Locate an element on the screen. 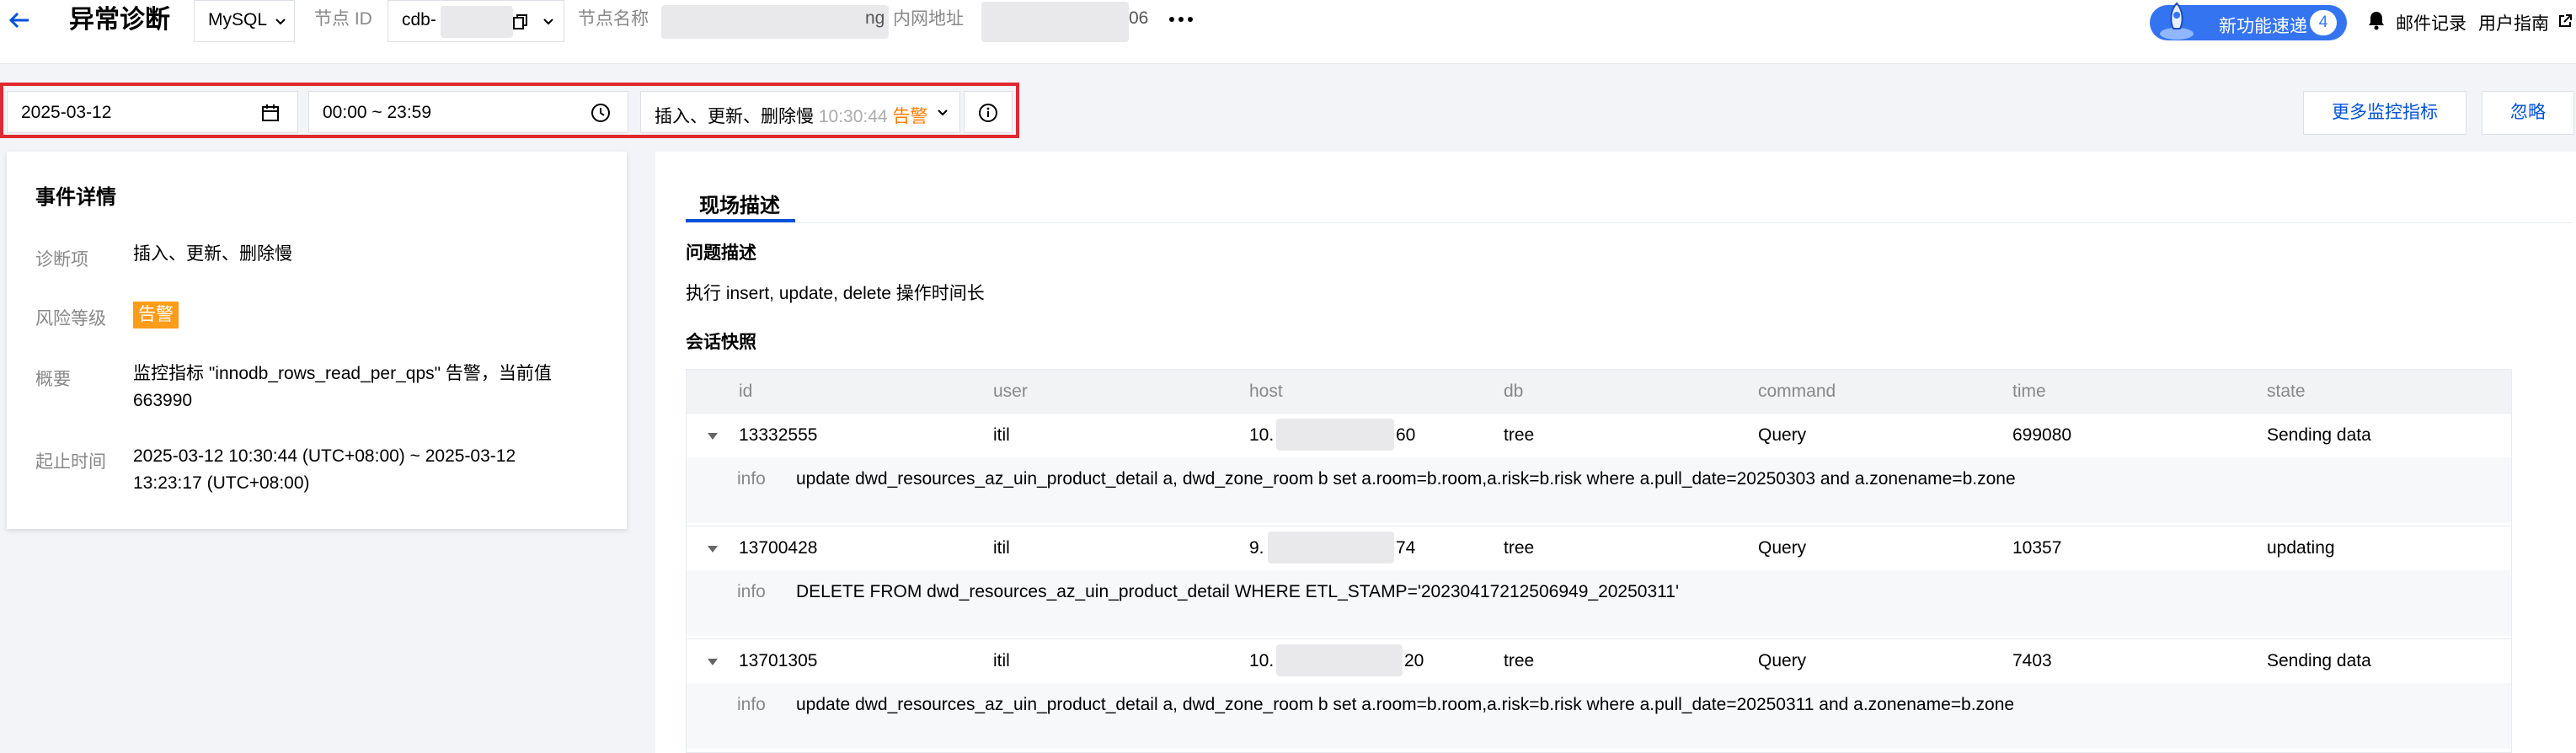  table-header: id user host db command time state is located at coordinates (1599, 392).